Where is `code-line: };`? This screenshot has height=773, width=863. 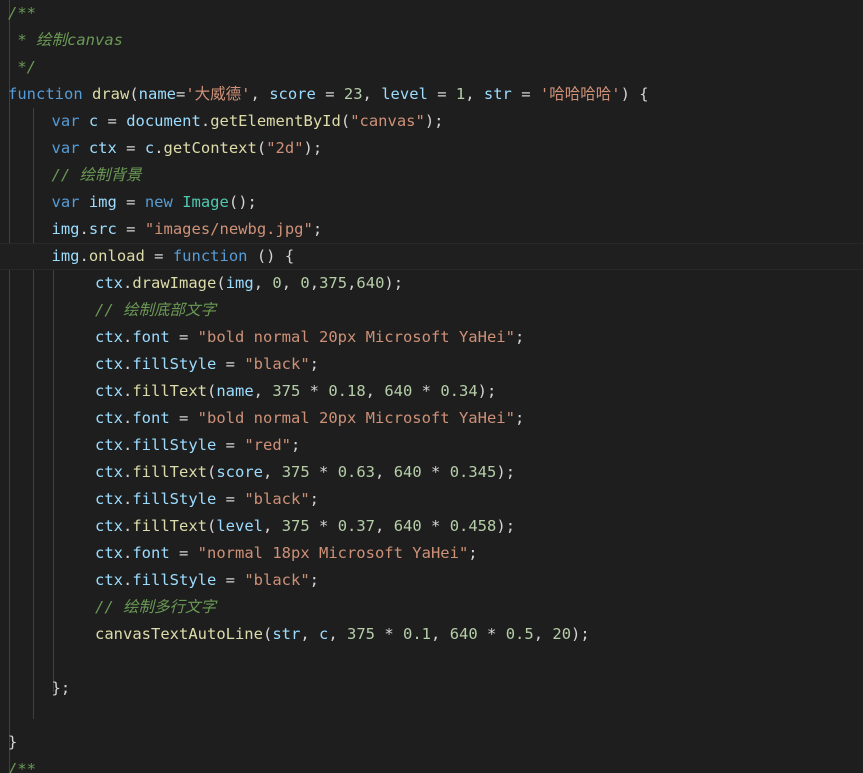
code-line: }; is located at coordinates (431, 688).